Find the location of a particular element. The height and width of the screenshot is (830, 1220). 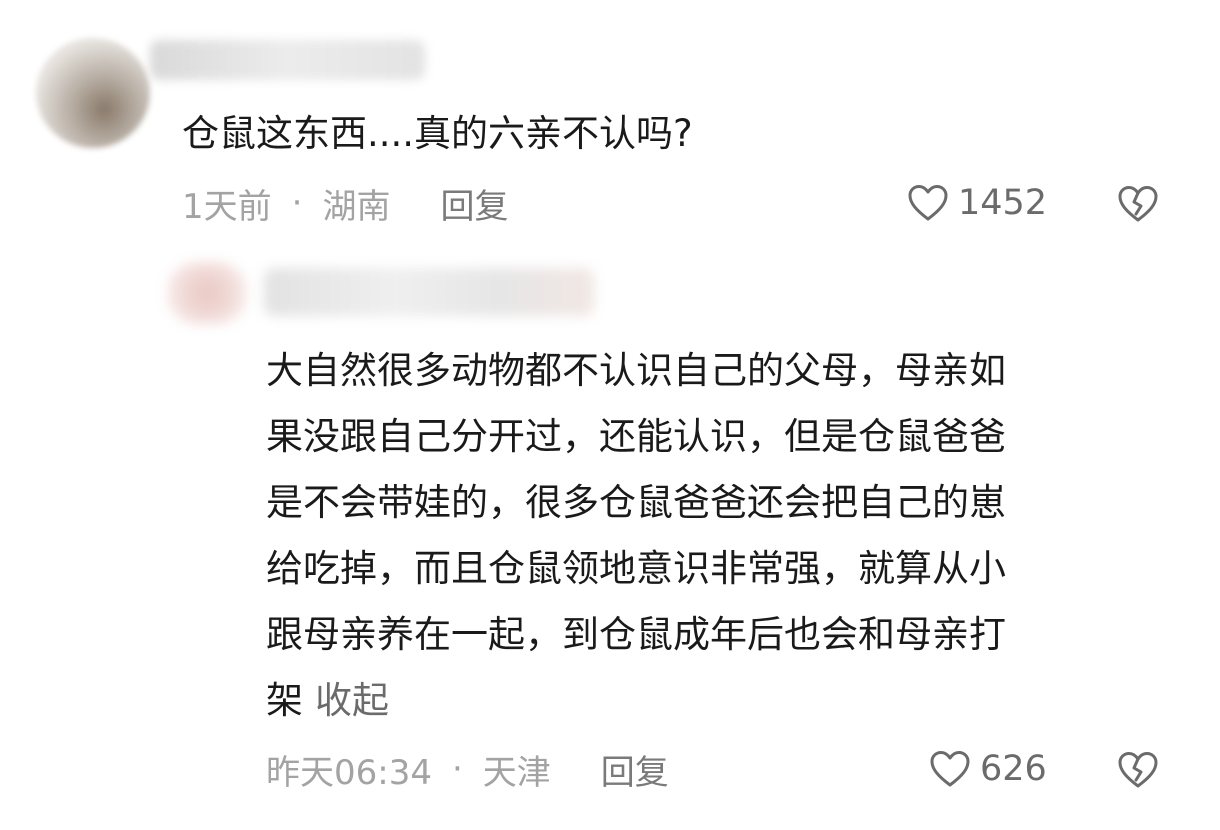

comment-text-line: 是不会带娃的，很多仓鼠爸爸还会把自己的崽 is located at coordinates (636, 502).